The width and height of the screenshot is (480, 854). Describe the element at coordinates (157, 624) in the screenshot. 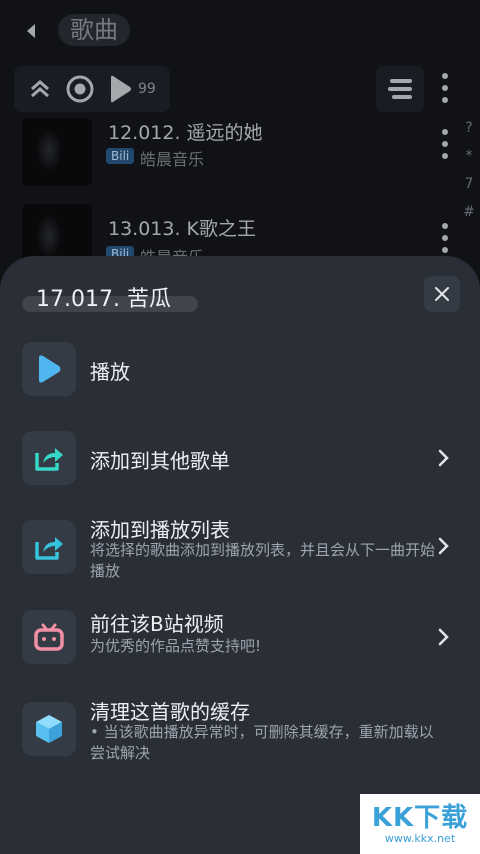

I see `action-label: 前往该B站视频` at that location.